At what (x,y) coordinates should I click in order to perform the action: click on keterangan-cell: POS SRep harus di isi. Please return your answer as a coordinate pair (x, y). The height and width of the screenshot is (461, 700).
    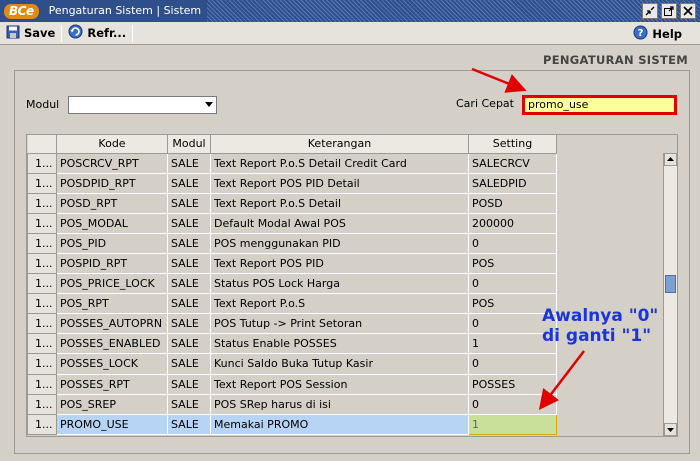
    Looking at the image, I should click on (339, 404).